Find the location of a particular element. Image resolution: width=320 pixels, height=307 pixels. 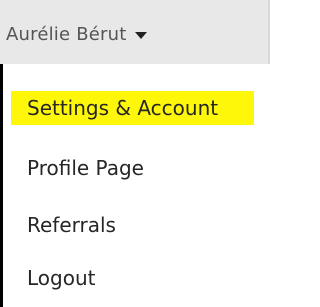

user-dropdown-toggle: Aurélie Bérut is located at coordinates (76, 34).